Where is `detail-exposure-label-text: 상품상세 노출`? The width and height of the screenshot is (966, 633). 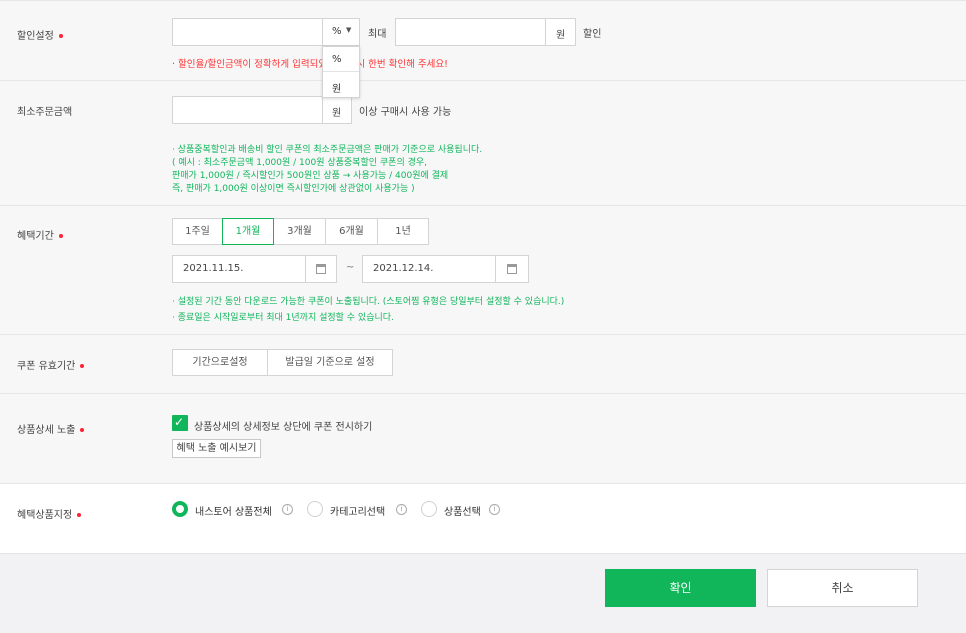 detail-exposure-label-text: 상품상세 노출 is located at coordinates (46, 430).